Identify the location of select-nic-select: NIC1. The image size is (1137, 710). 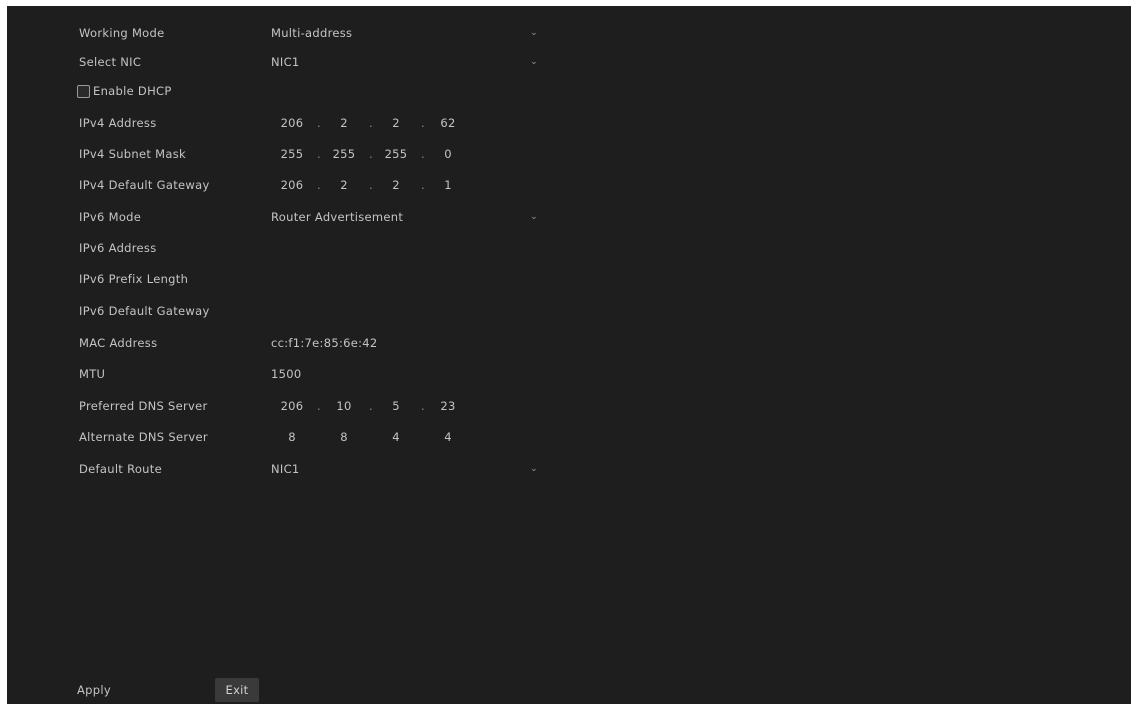
(285, 62).